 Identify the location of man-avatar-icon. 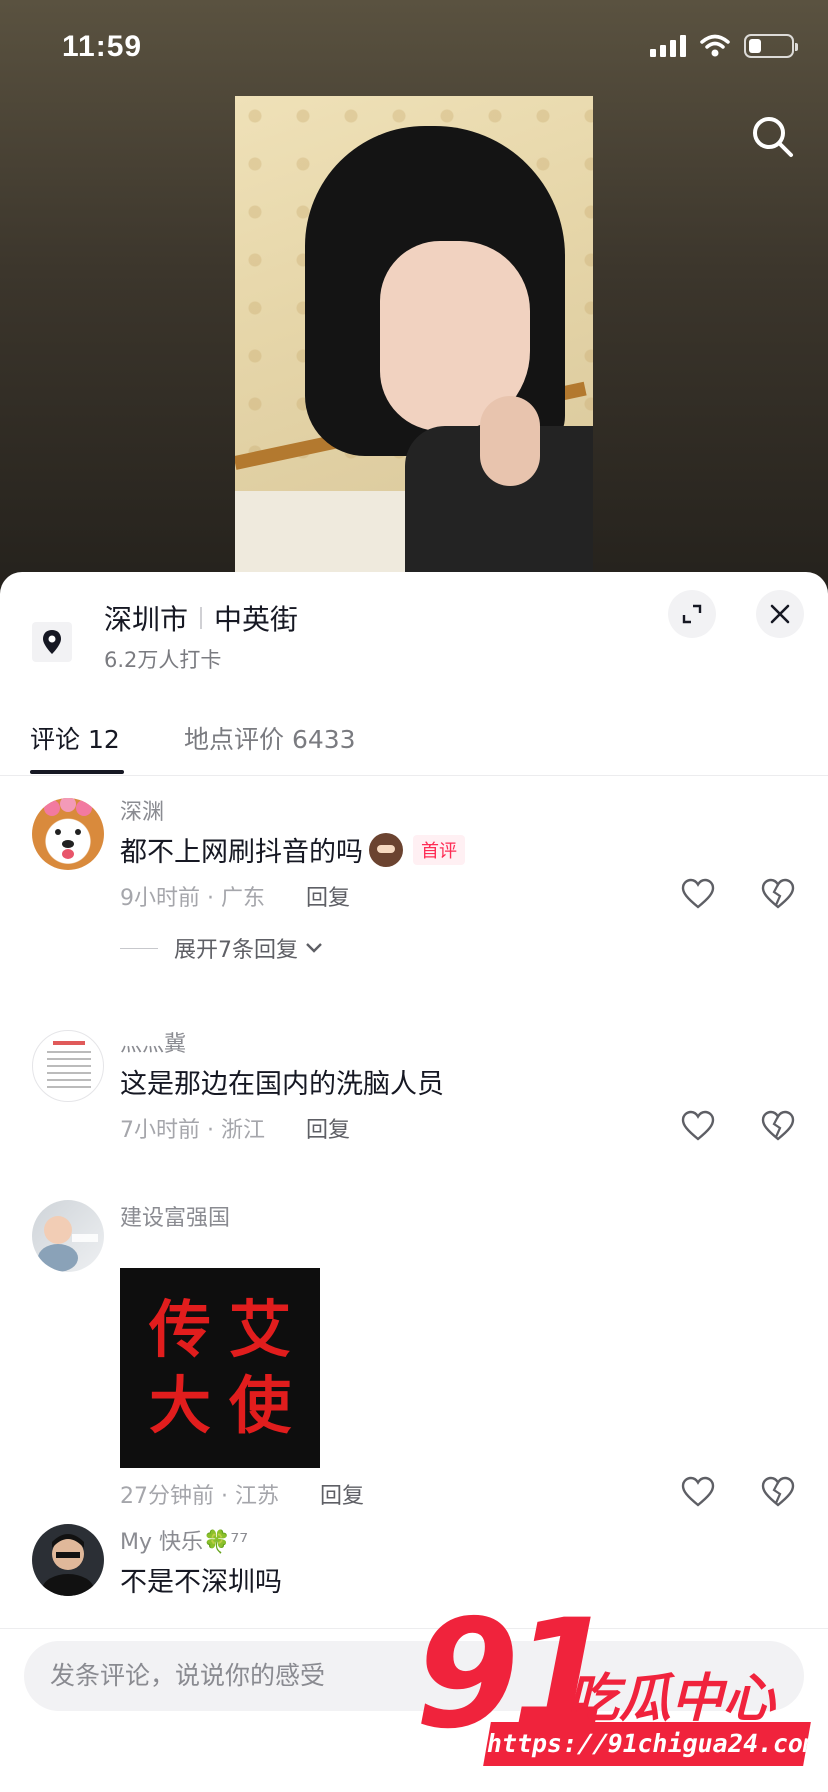
(68, 1565).